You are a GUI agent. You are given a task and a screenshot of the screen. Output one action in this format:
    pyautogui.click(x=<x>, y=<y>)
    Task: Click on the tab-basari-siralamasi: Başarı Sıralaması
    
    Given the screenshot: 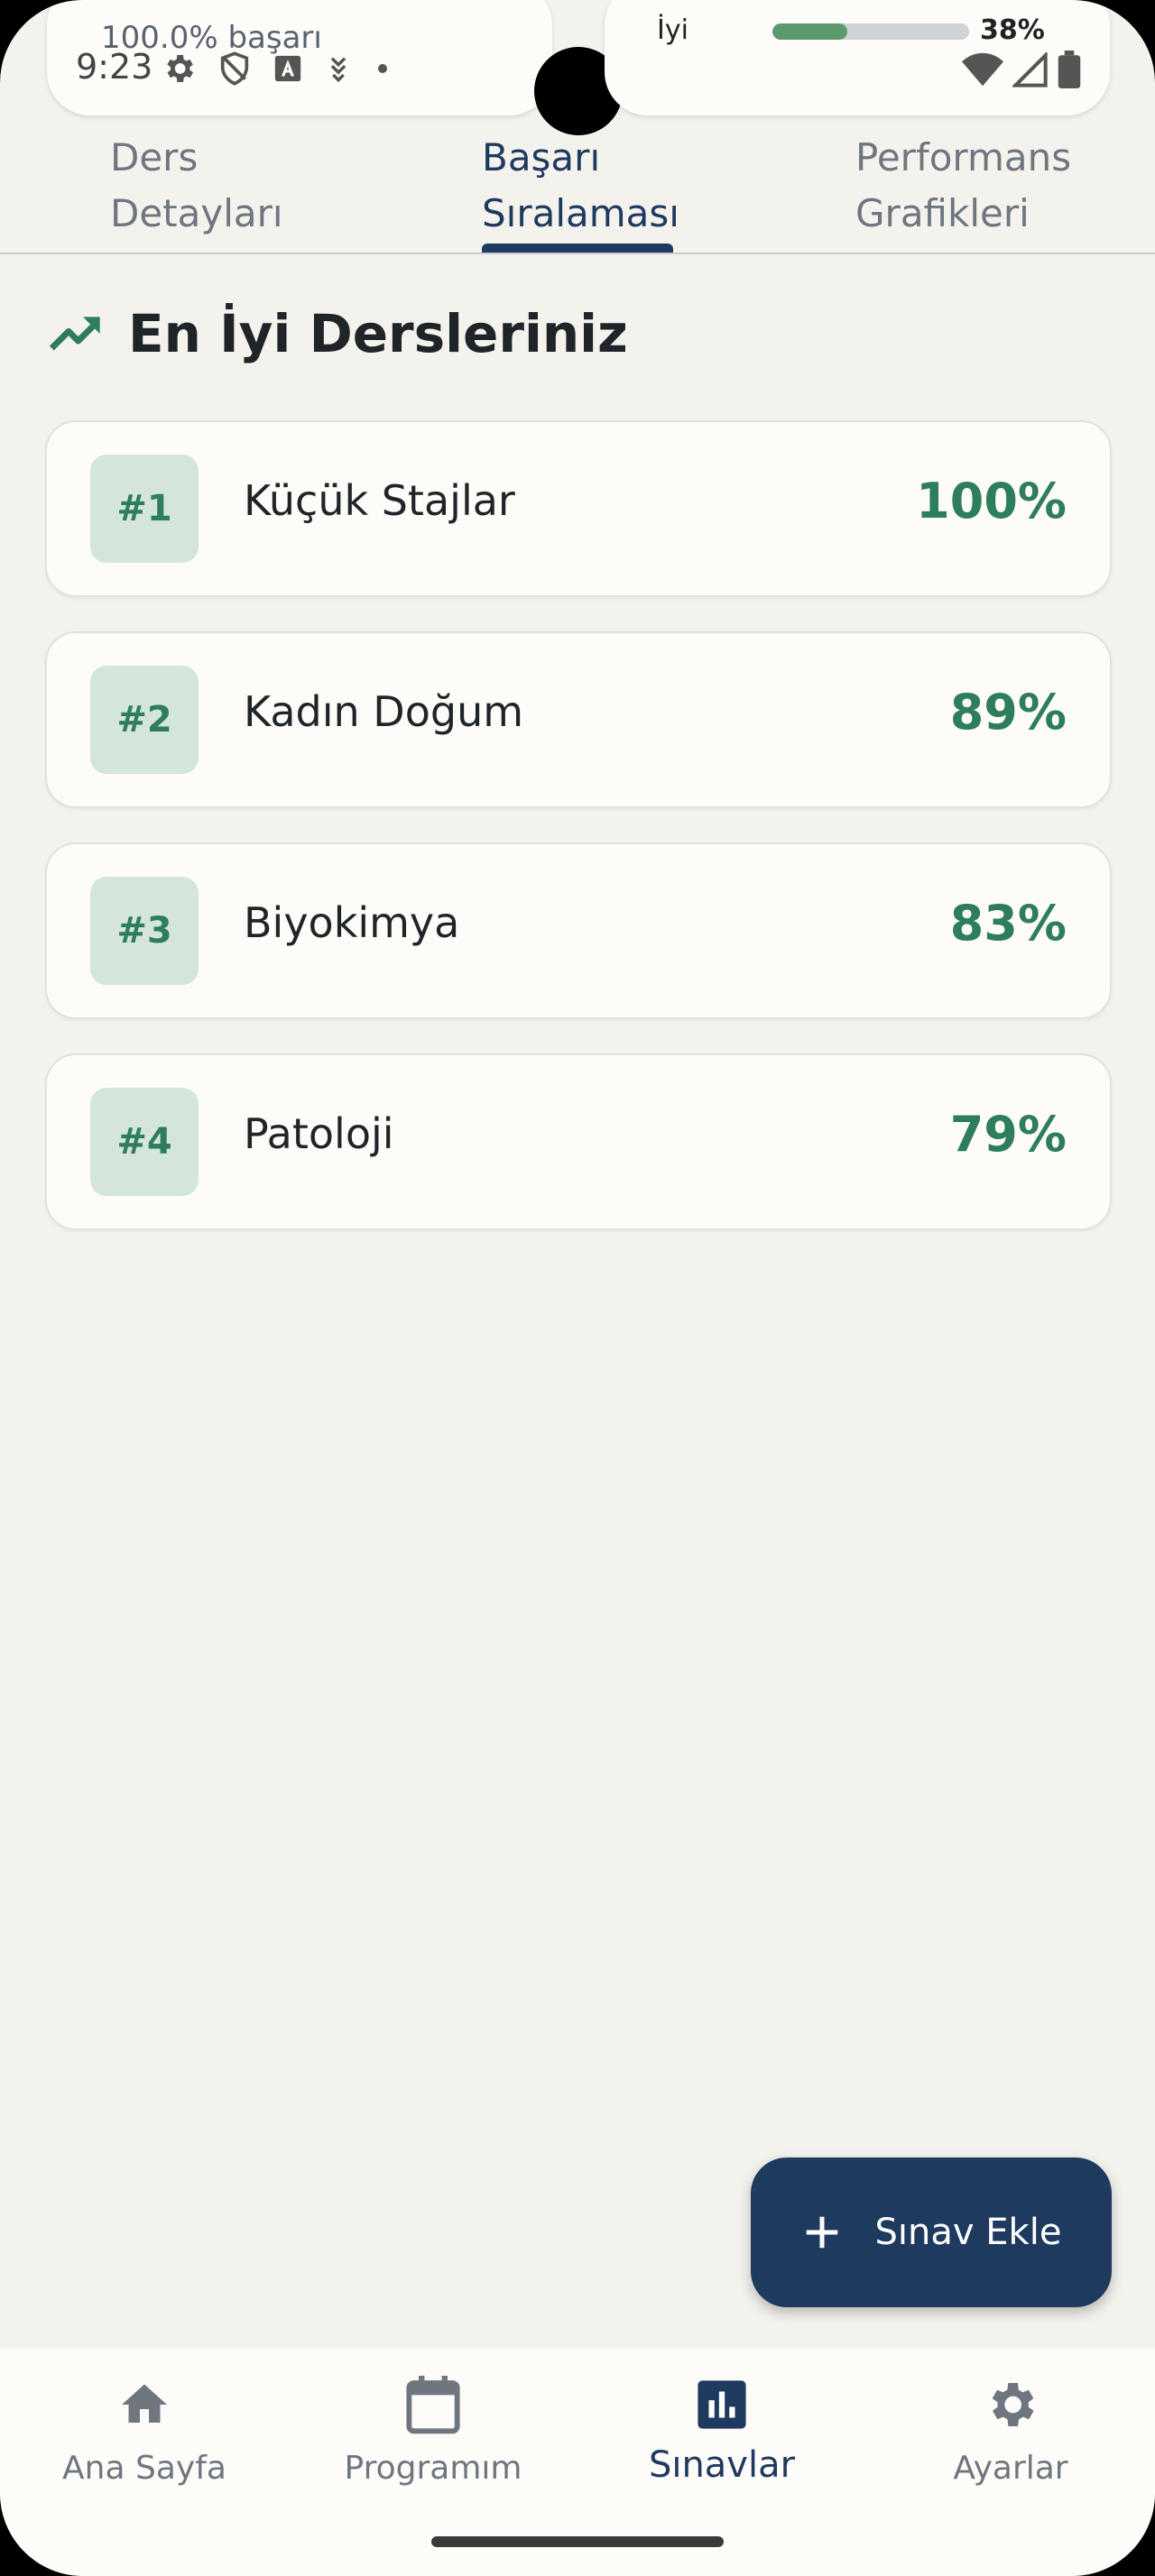 What is the action you would take?
    pyautogui.click(x=580, y=186)
    